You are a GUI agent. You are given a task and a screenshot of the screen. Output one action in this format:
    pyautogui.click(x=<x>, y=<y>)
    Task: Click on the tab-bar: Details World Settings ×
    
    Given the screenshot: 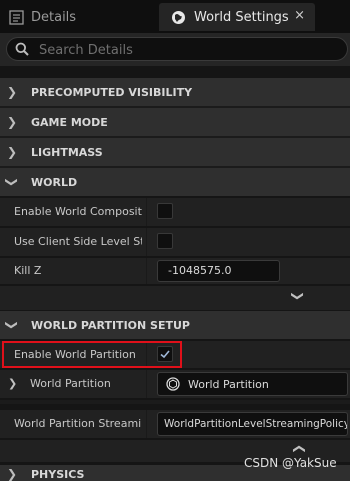 What is the action you would take?
    pyautogui.click(x=175, y=16)
    